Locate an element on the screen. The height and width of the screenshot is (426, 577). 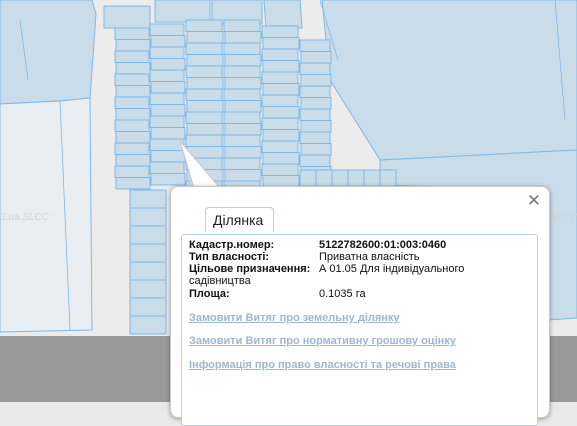
field-label: Площа: is located at coordinates (209, 294).